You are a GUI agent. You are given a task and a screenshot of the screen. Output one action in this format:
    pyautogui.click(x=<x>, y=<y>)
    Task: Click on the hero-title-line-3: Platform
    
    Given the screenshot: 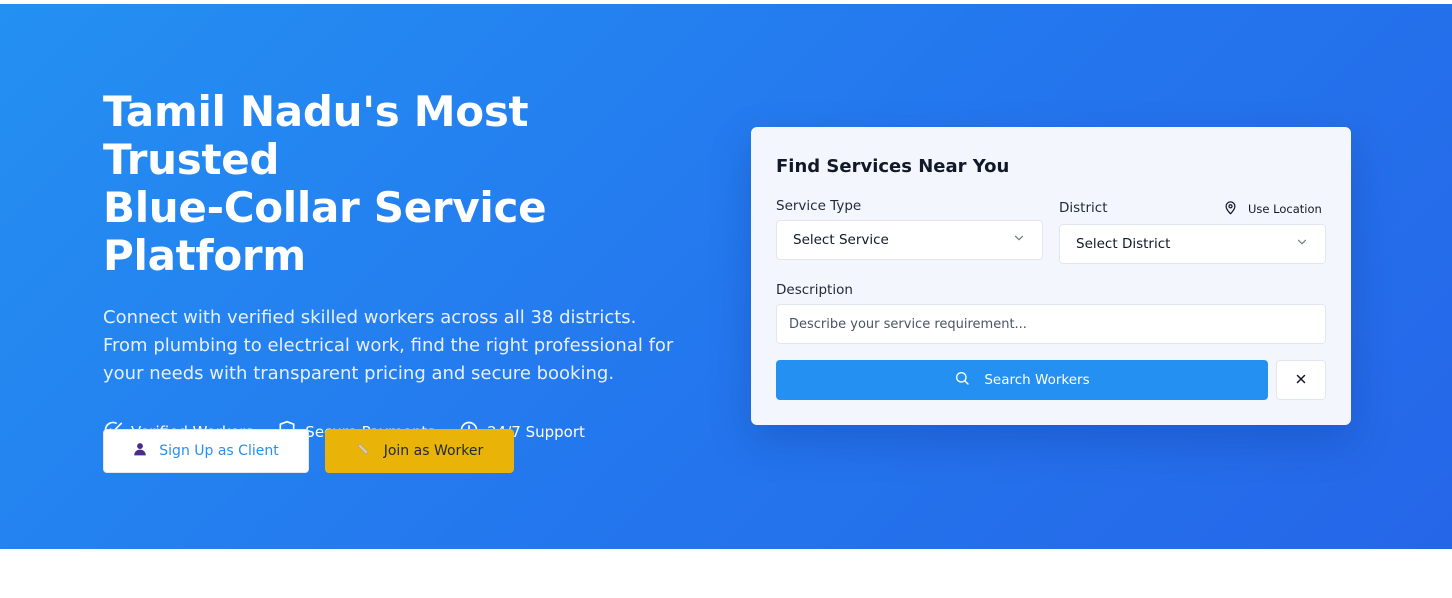 What is the action you would take?
    pyautogui.click(x=204, y=255)
    